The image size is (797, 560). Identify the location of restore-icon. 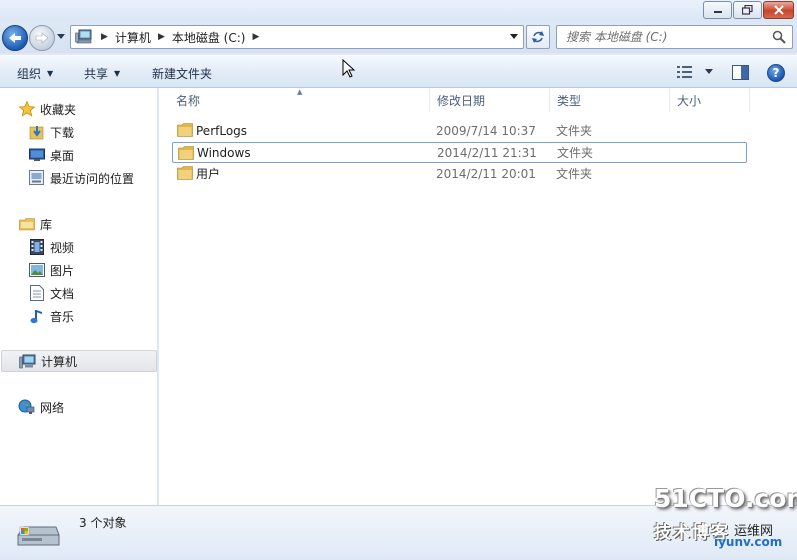
(747, 10).